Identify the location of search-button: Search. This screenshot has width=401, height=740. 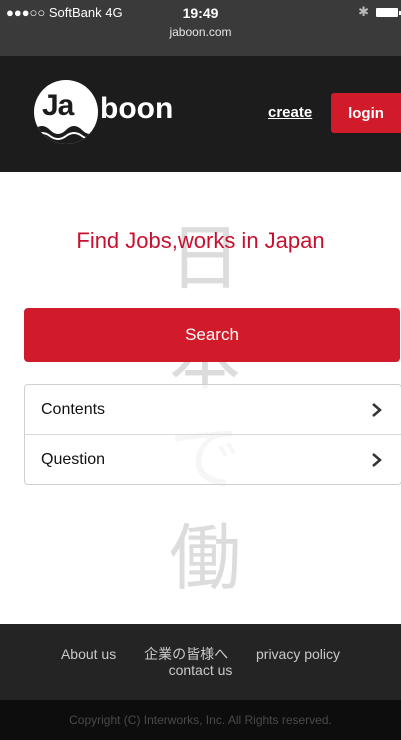
(212, 335).